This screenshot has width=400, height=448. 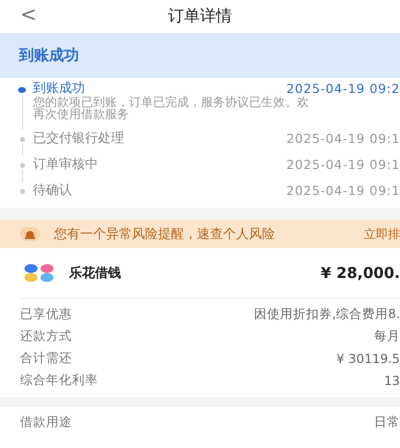 I want to click on detail-value: ¥ 30119.5, so click(x=368, y=358).